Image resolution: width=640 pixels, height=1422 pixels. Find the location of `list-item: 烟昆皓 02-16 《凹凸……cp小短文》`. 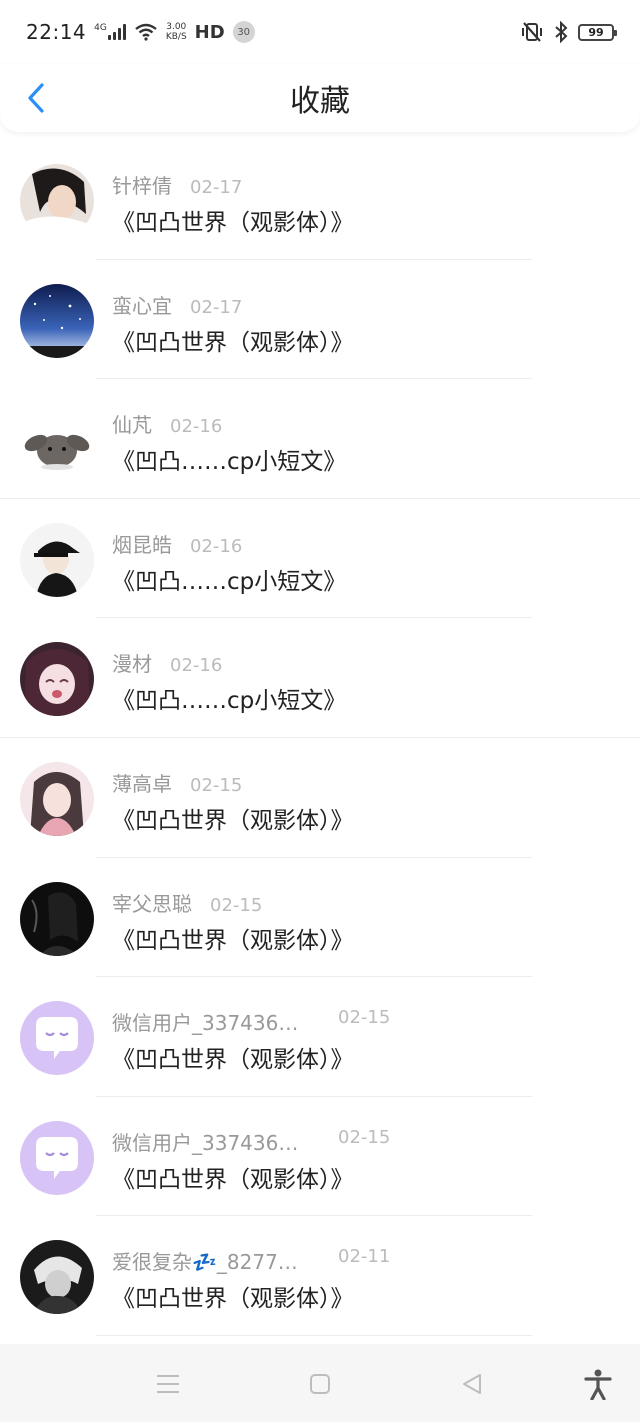

list-item: 烟昆皓 02-16 《凹凸……cp小短文》 is located at coordinates (320, 559).